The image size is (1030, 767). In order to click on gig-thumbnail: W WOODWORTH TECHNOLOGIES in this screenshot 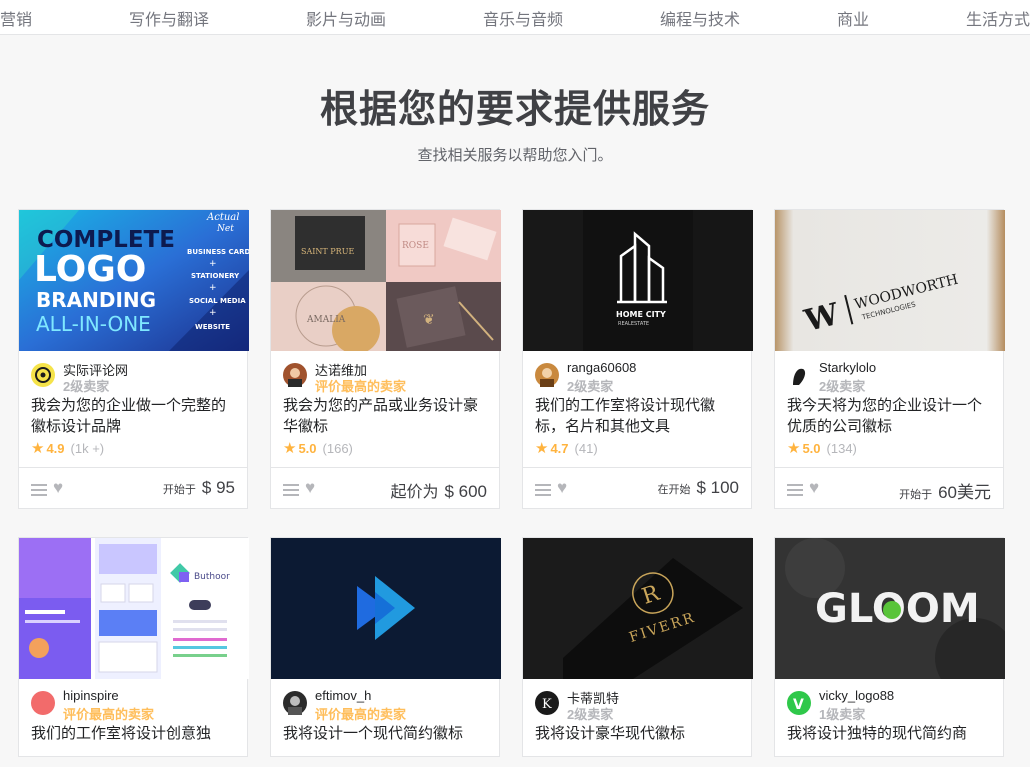, I will do `click(890, 280)`.